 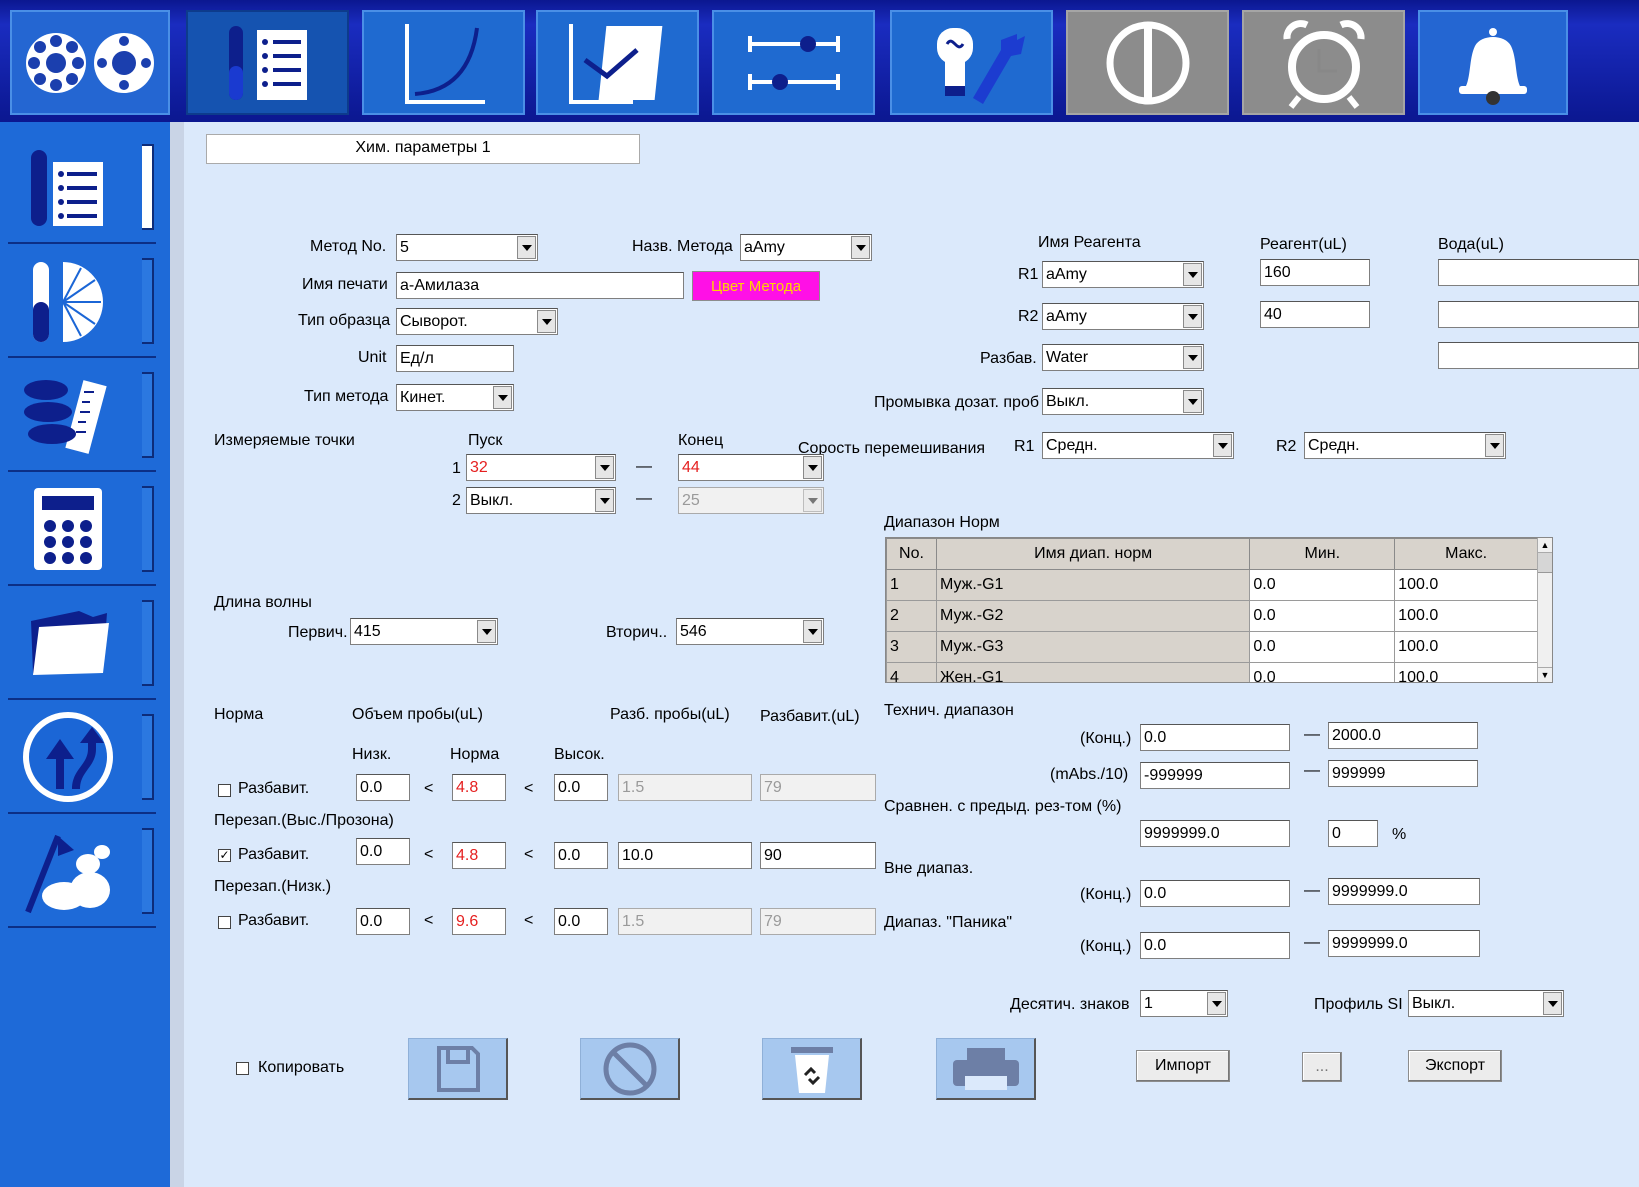 What do you see at coordinates (82, 530) in the screenshot?
I see `sidebar-item-calculation` at bounding box center [82, 530].